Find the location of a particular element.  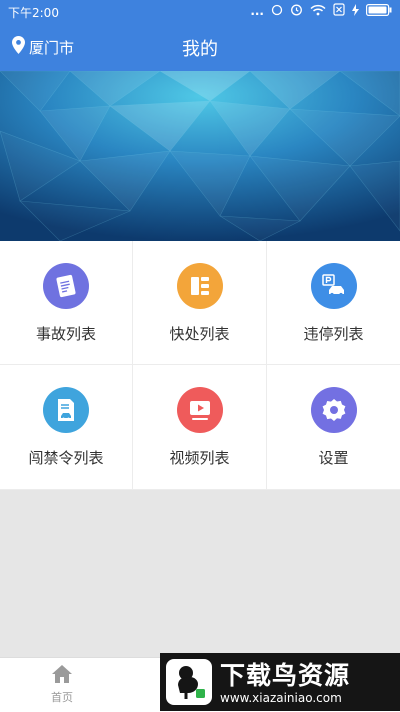

menu-item-restriction-violation-list: 闯禁令列表 is located at coordinates (66, 427).